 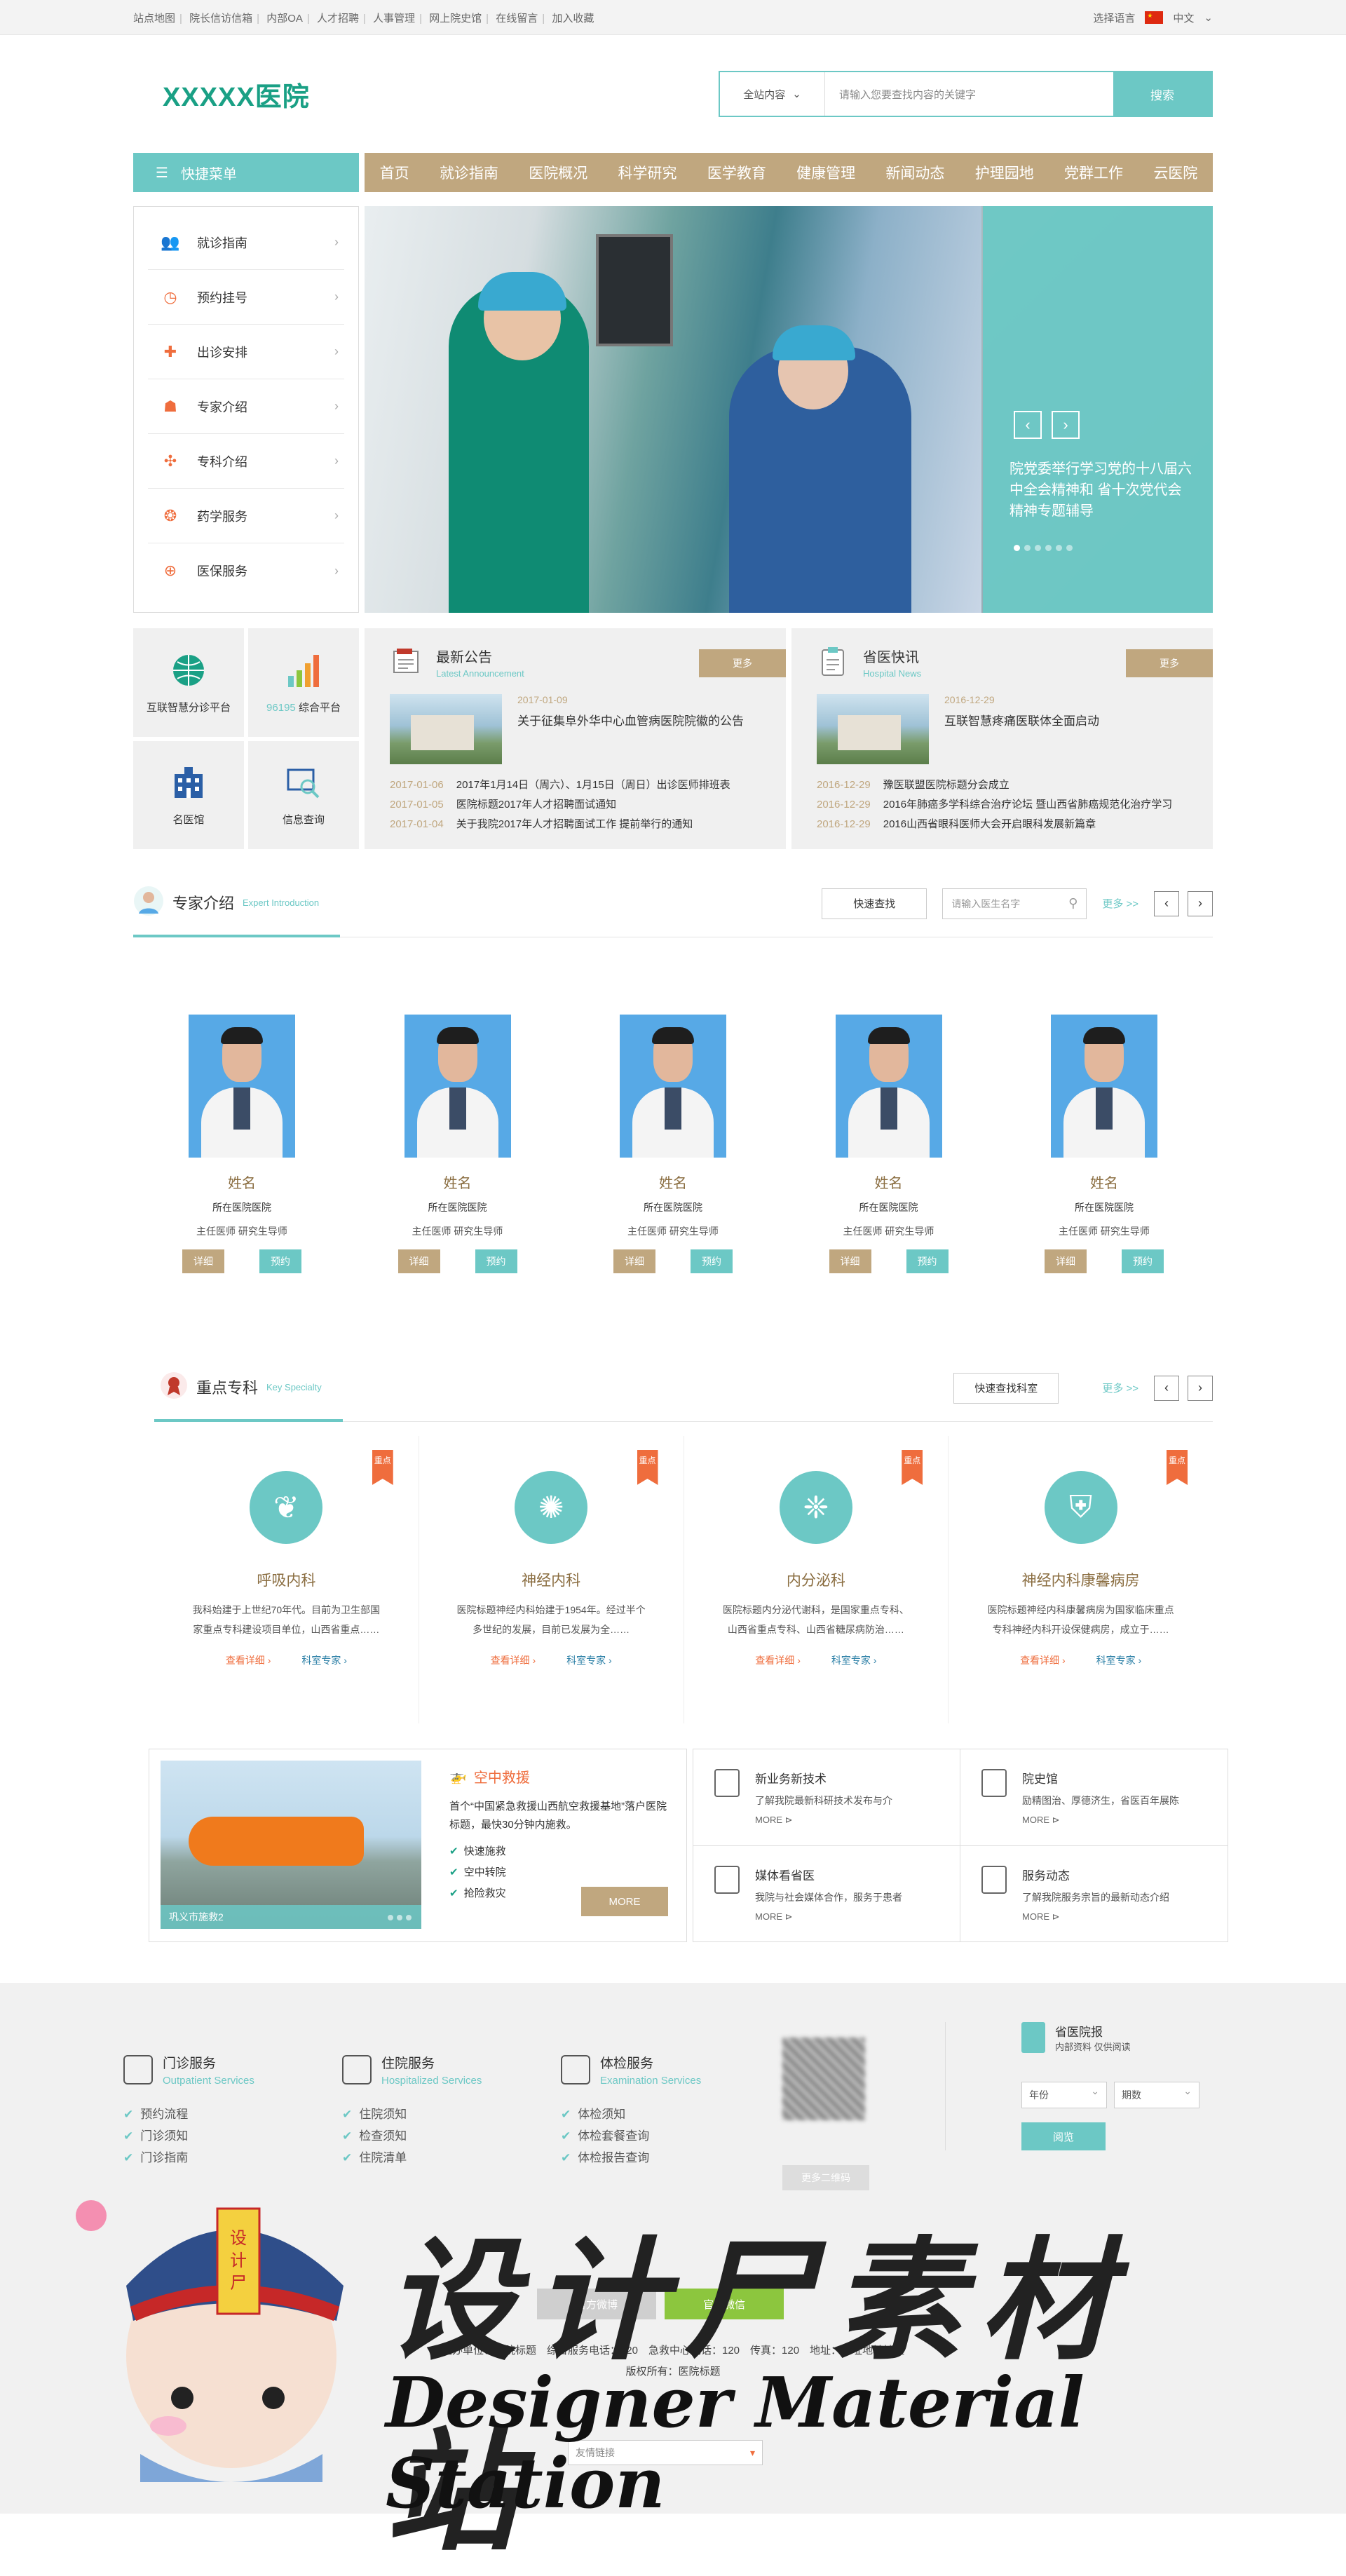 What do you see at coordinates (1156, 2095) in the screenshot?
I see `issue-select: 期数` at bounding box center [1156, 2095].